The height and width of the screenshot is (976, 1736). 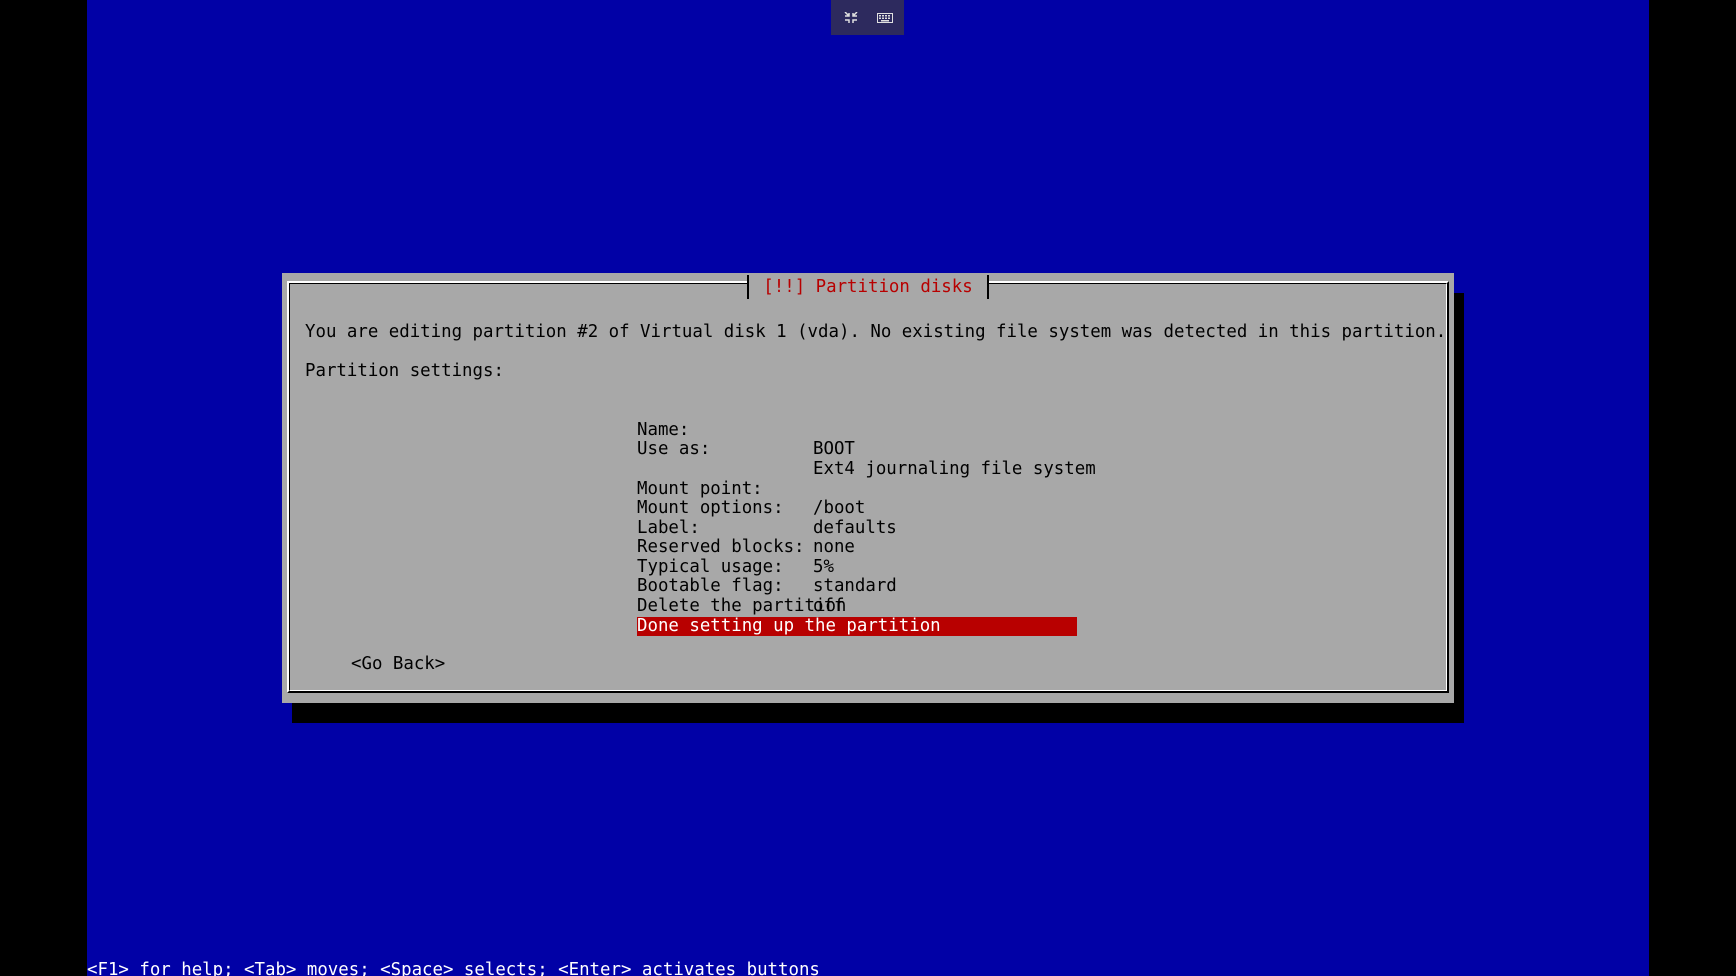 I want to click on vm-toolbar, so click(x=867, y=17).